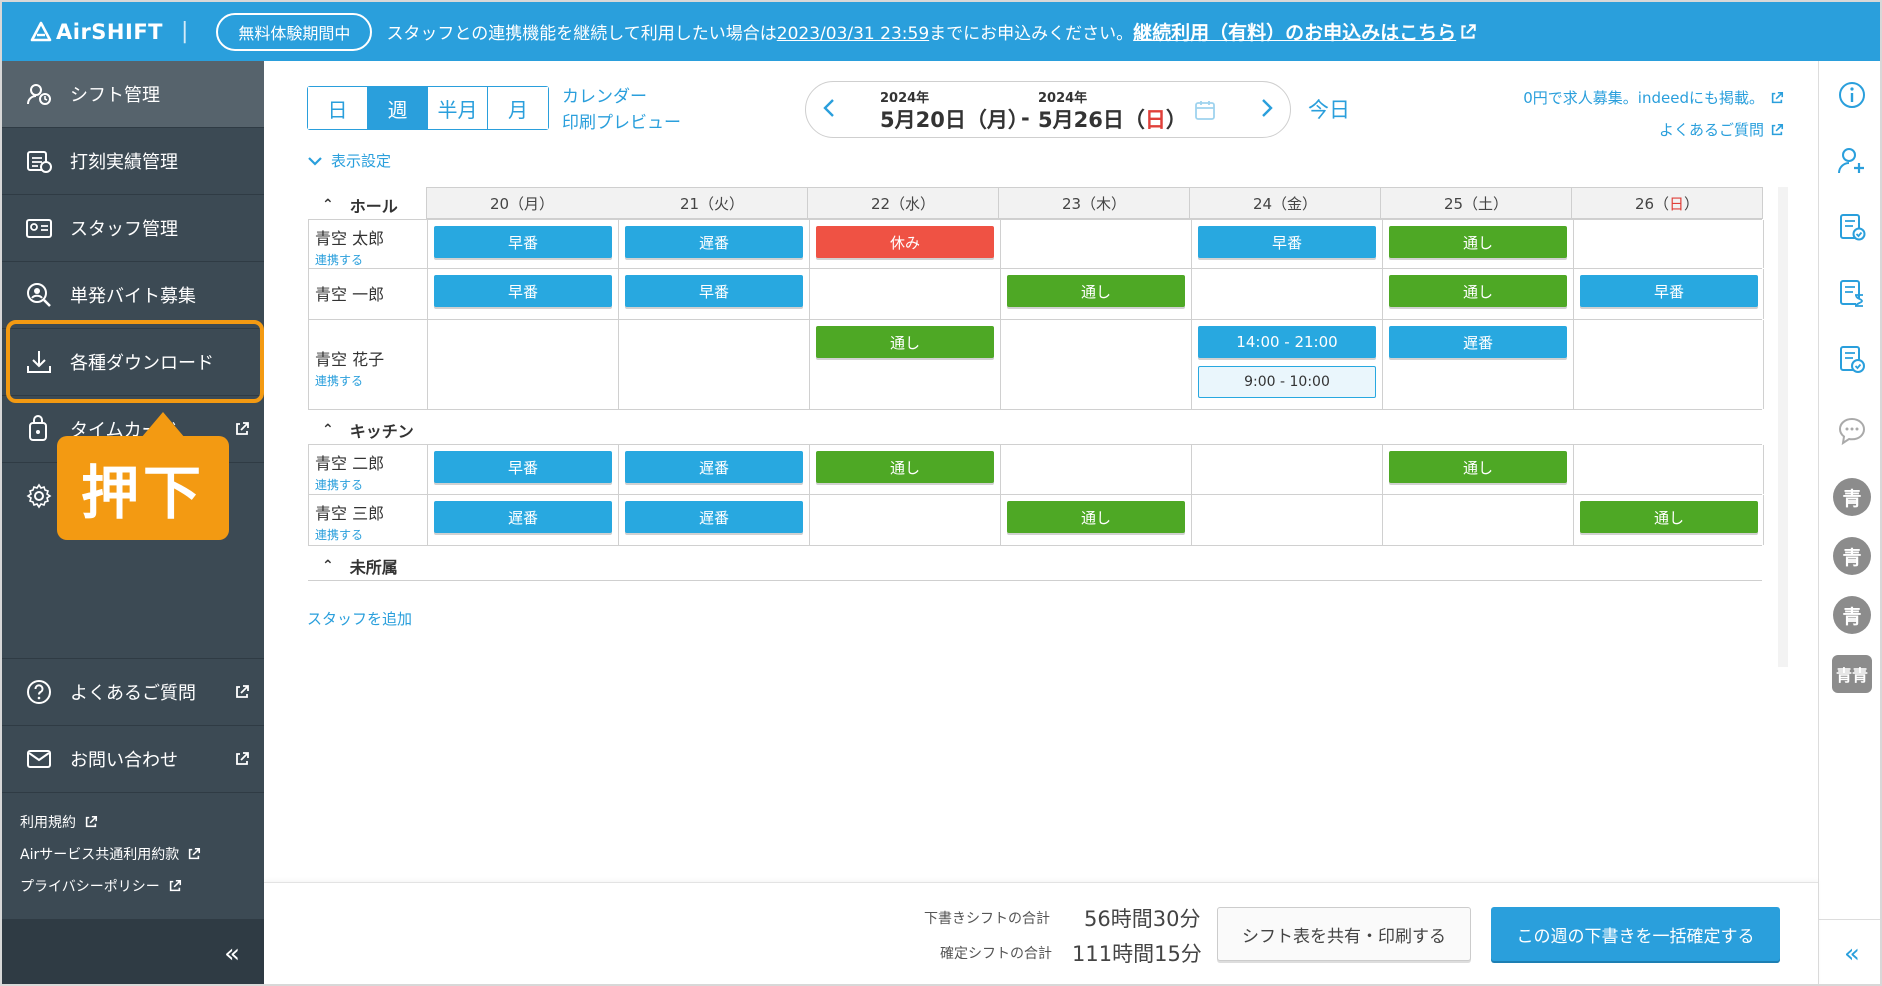 Image resolution: width=1882 pixels, height=986 pixels. Describe the element at coordinates (360, 205) in the screenshot. I see `group-header-hall: ⌃ ホール` at that location.